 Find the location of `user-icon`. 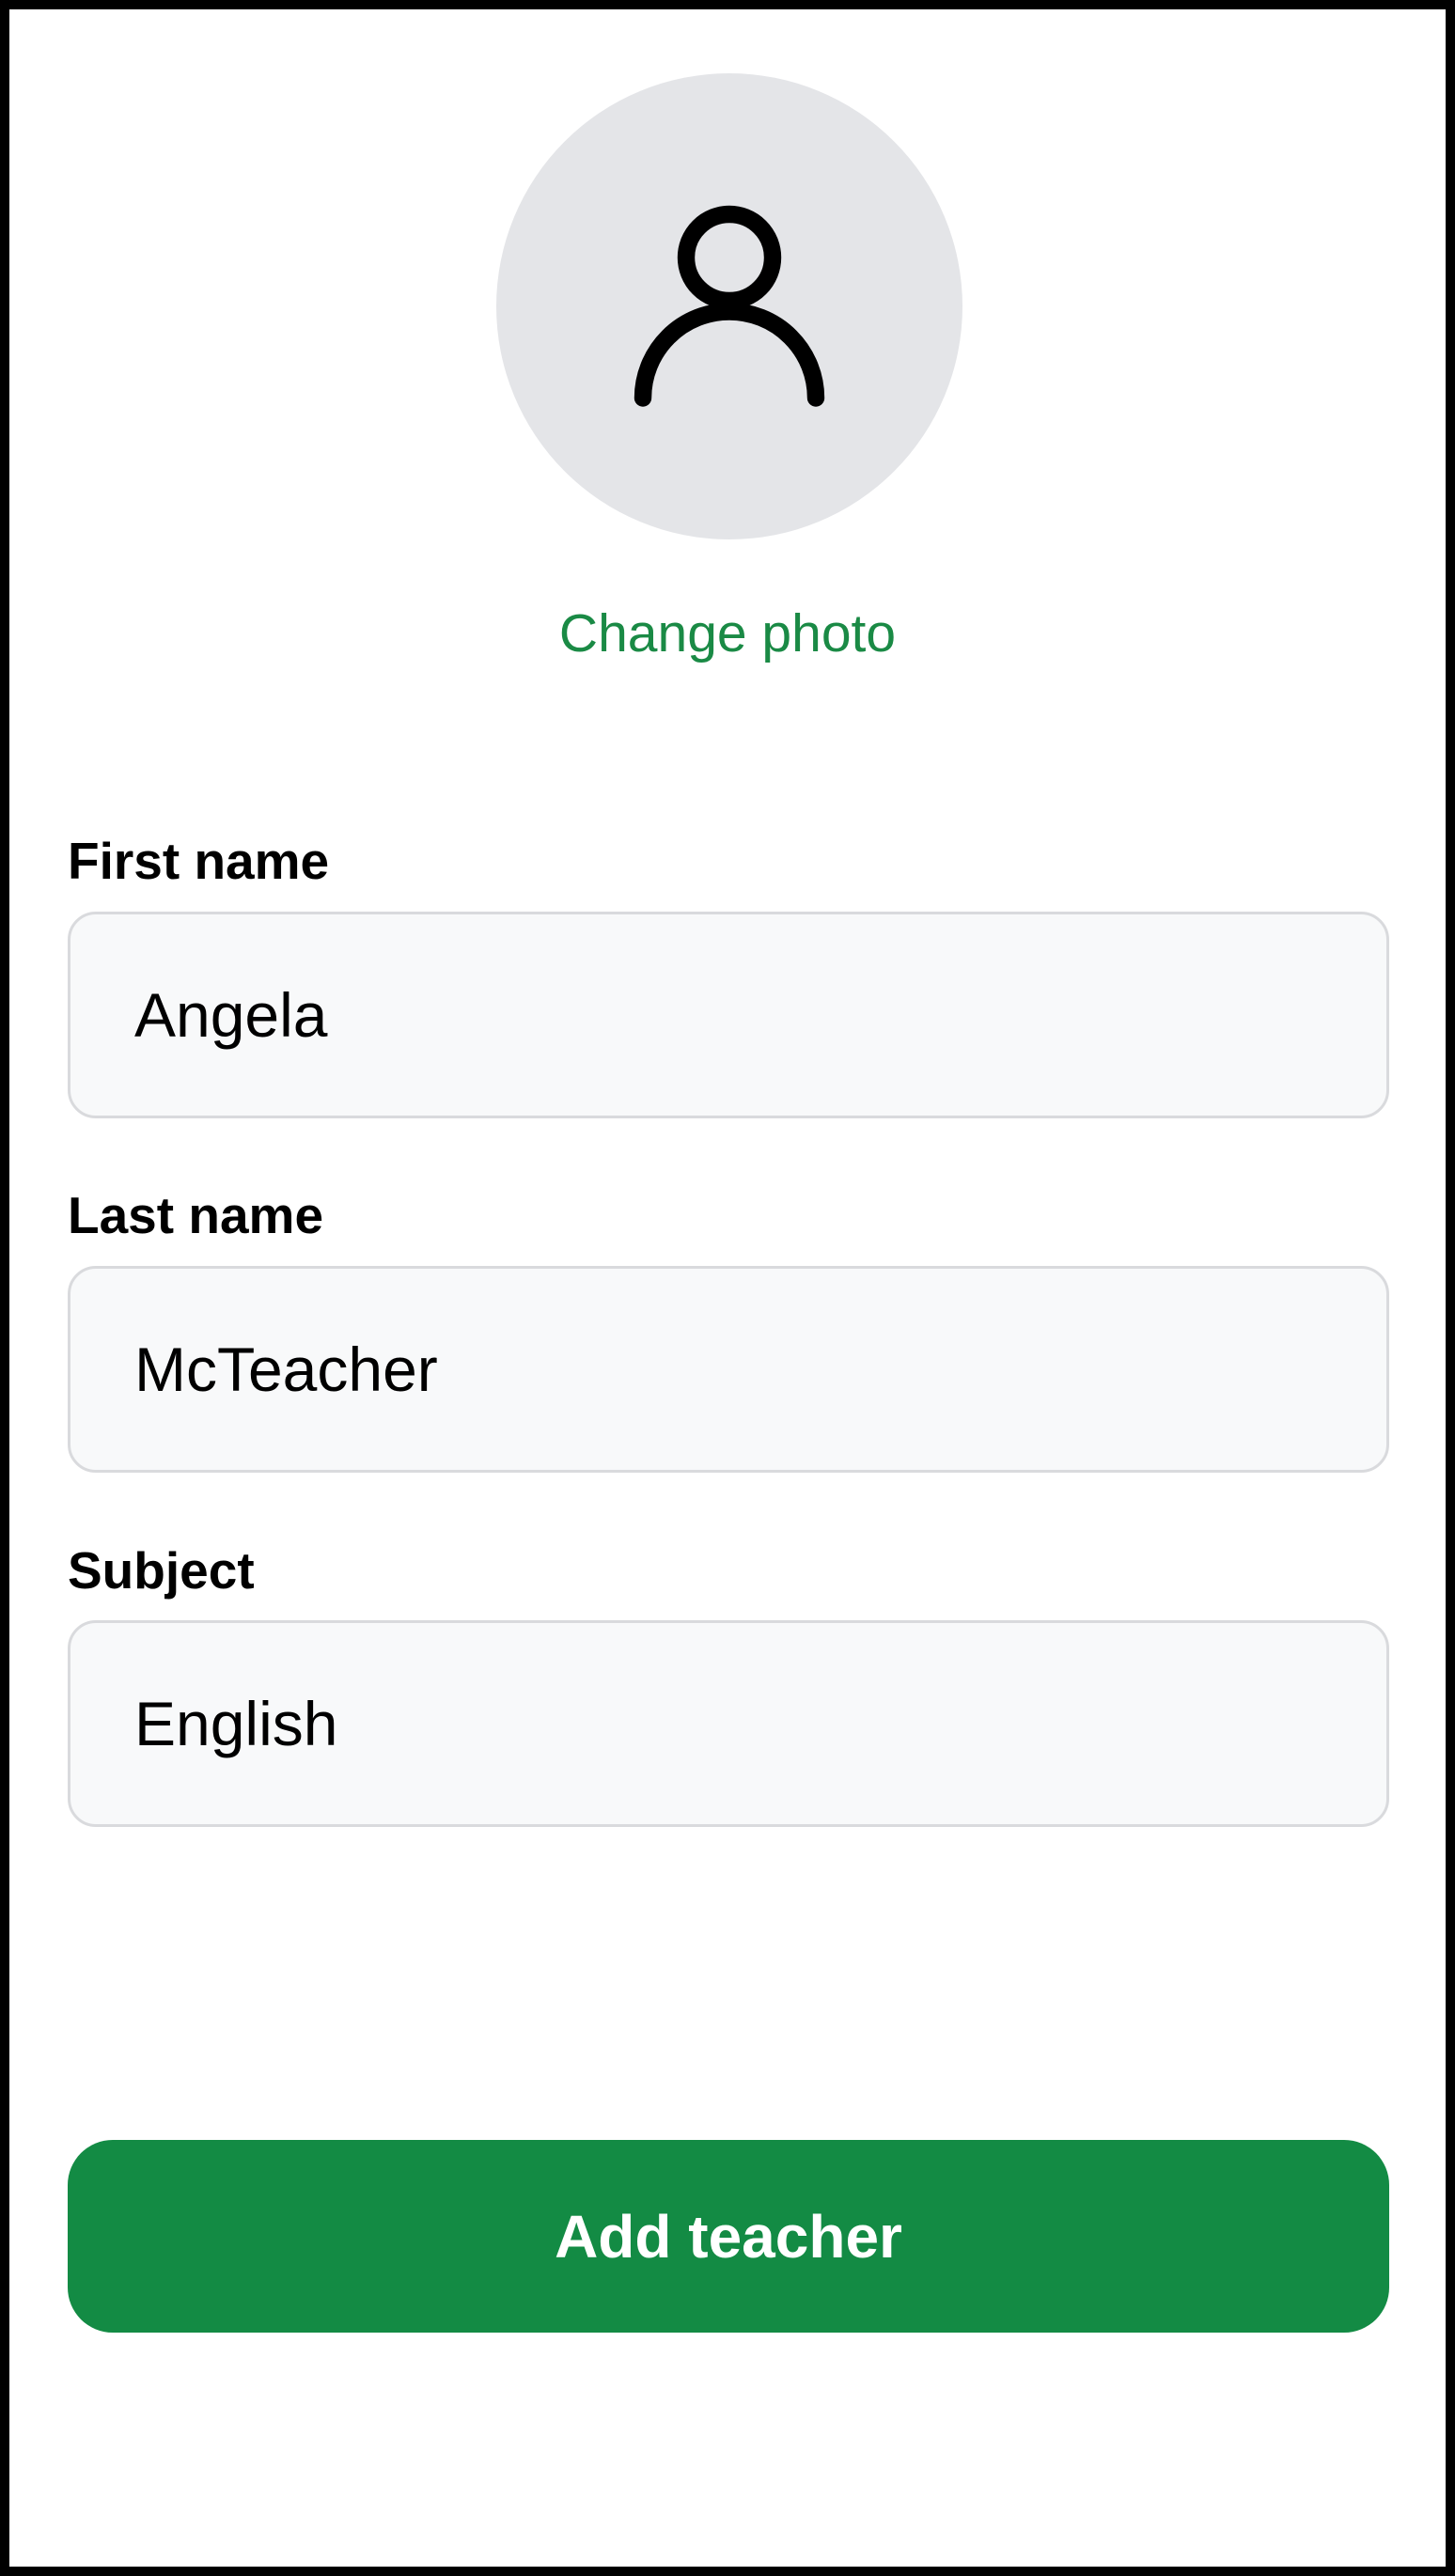

user-icon is located at coordinates (729, 306).